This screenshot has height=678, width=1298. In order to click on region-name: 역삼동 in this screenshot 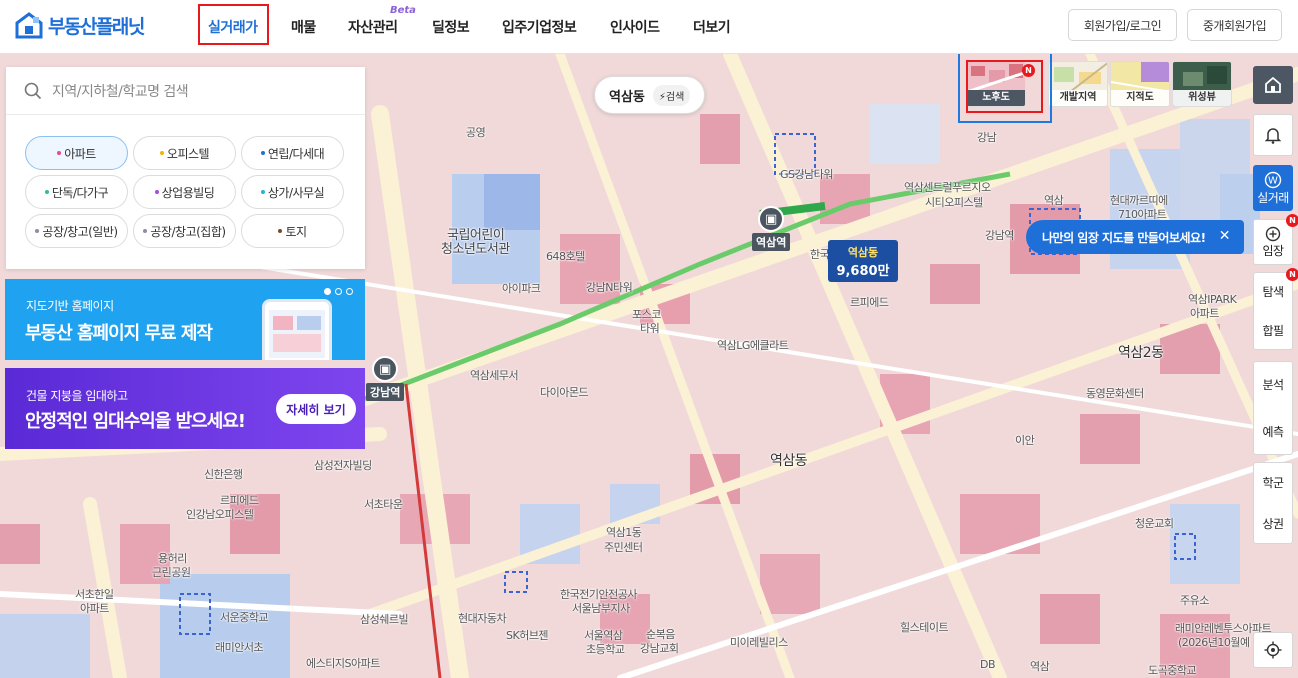, I will do `click(627, 97)`.